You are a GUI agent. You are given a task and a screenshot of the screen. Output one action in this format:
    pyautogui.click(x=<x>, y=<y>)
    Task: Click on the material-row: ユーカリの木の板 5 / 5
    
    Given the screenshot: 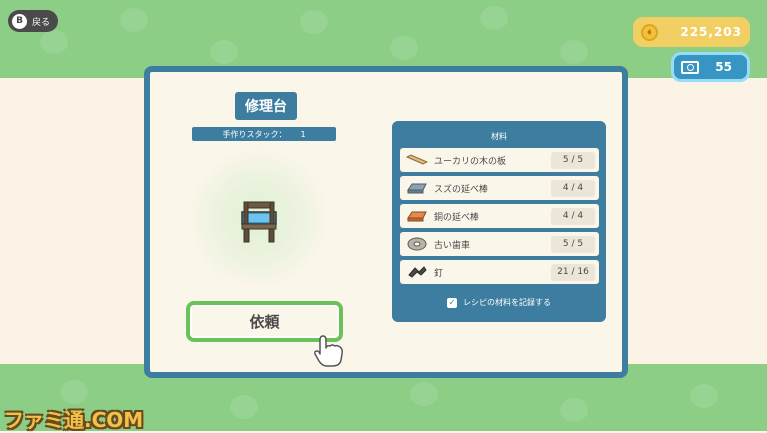 What is the action you would take?
    pyautogui.click(x=499, y=160)
    